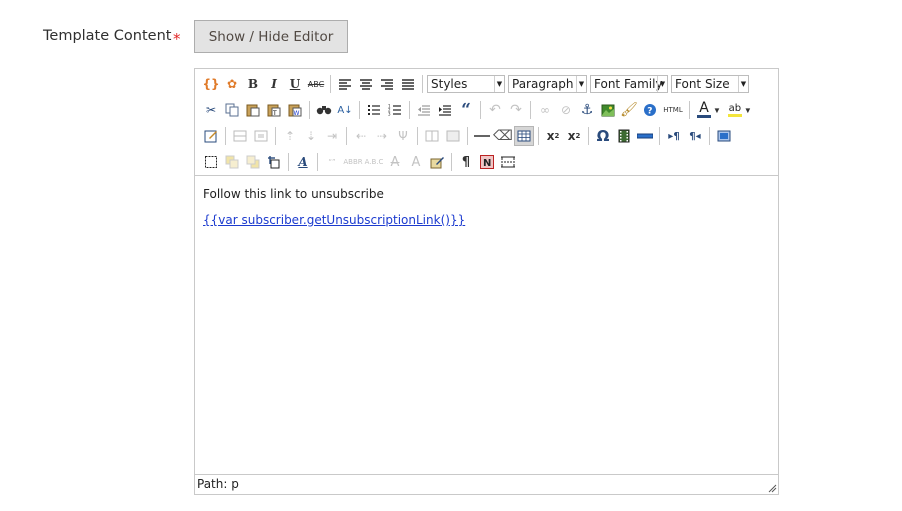 The width and height of the screenshot is (902, 511). What do you see at coordinates (374, 110) in the screenshot?
I see `bullet-list-icon` at bounding box center [374, 110].